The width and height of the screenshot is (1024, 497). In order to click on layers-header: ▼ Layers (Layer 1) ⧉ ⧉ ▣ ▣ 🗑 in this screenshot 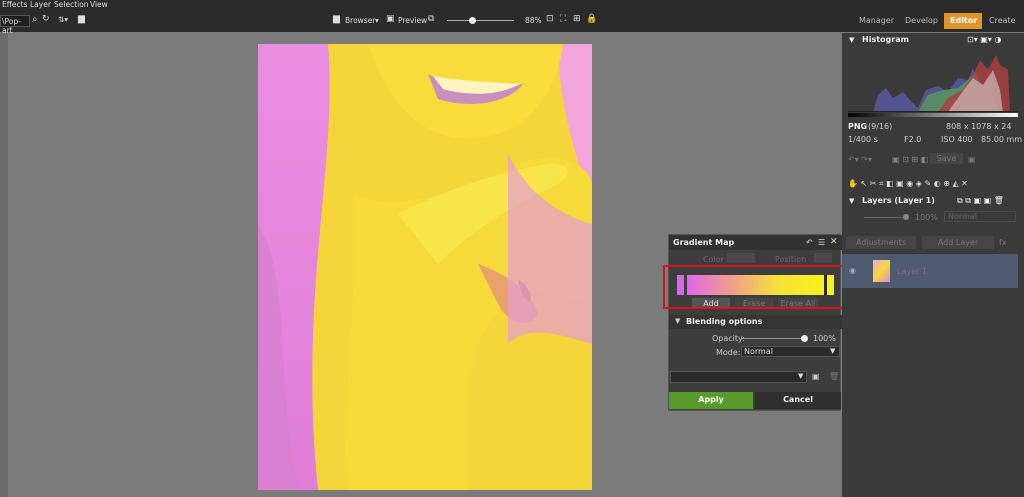, I will do `click(933, 201)`.